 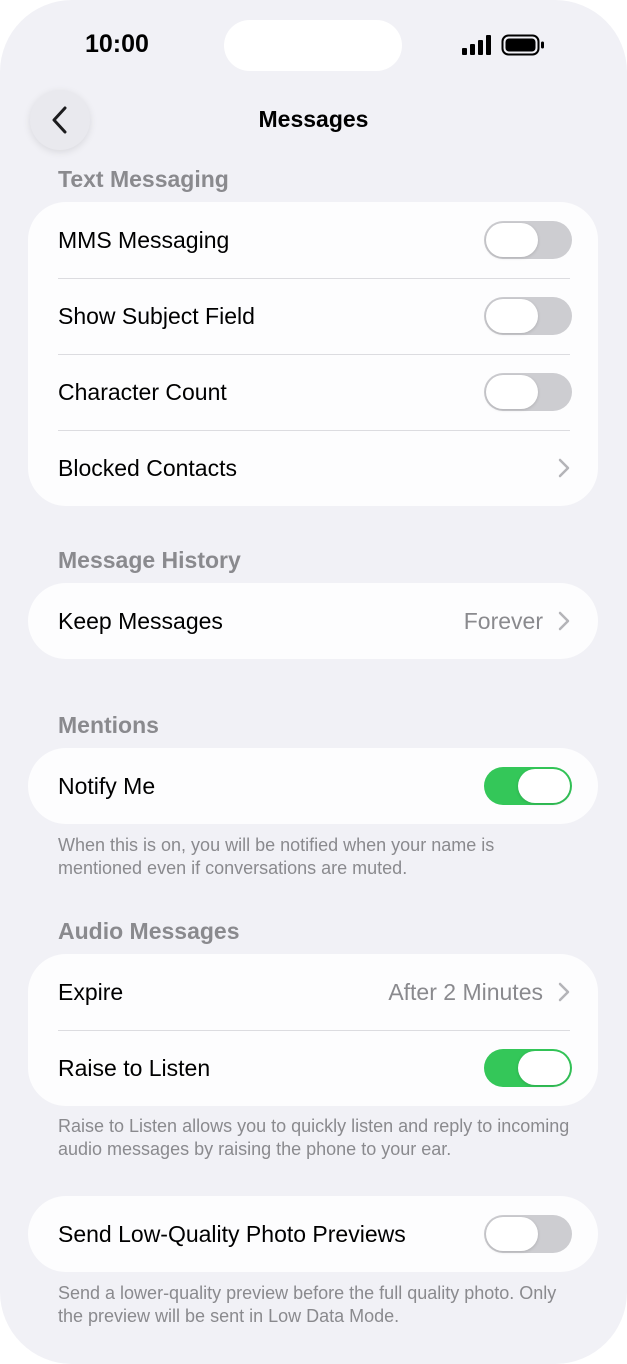 What do you see at coordinates (313, 45) in the screenshot?
I see `dynamic-island` at bounding box center [313, 45].